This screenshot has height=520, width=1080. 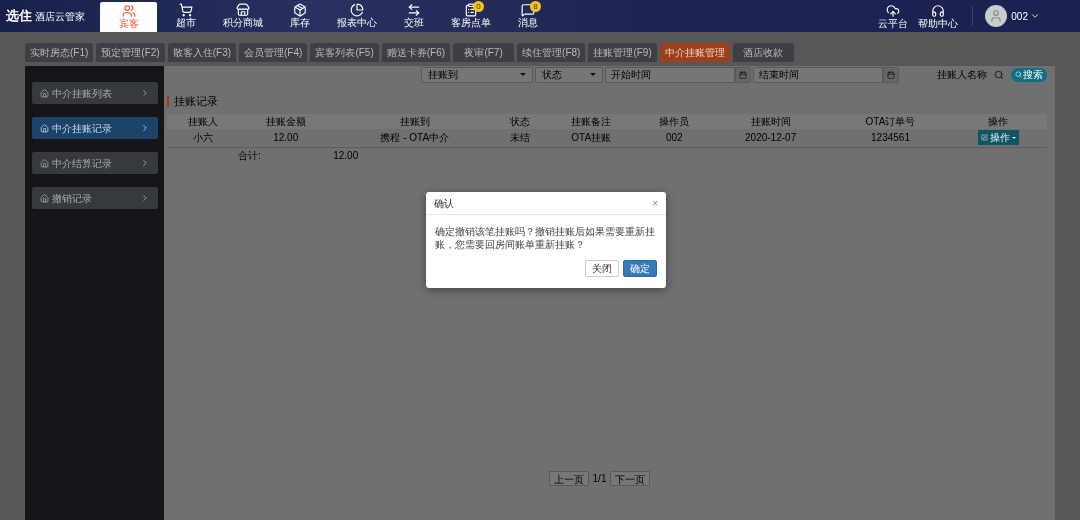 What do you see at coordinates (94, 93) in the screenshot?
I see `sidebar-item: 中介挂账列表` at bounding box center [94, 93].